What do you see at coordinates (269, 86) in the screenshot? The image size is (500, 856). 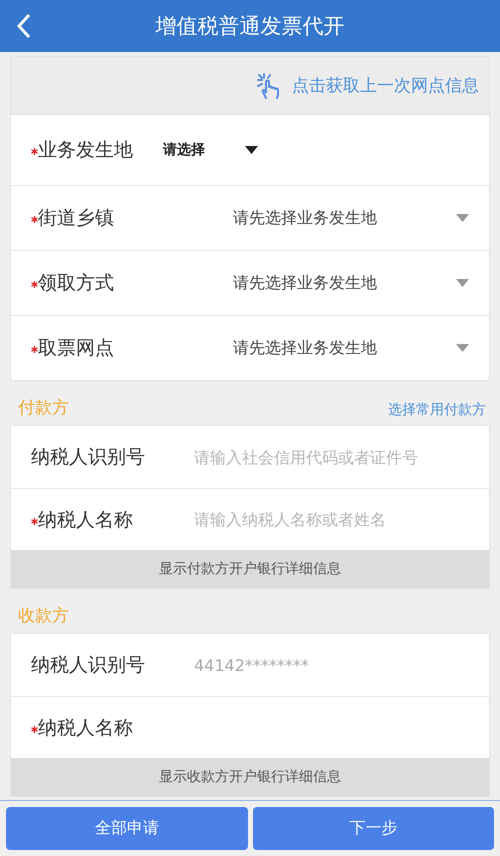 I see `tap-icon` at bounding box center [269, 86].